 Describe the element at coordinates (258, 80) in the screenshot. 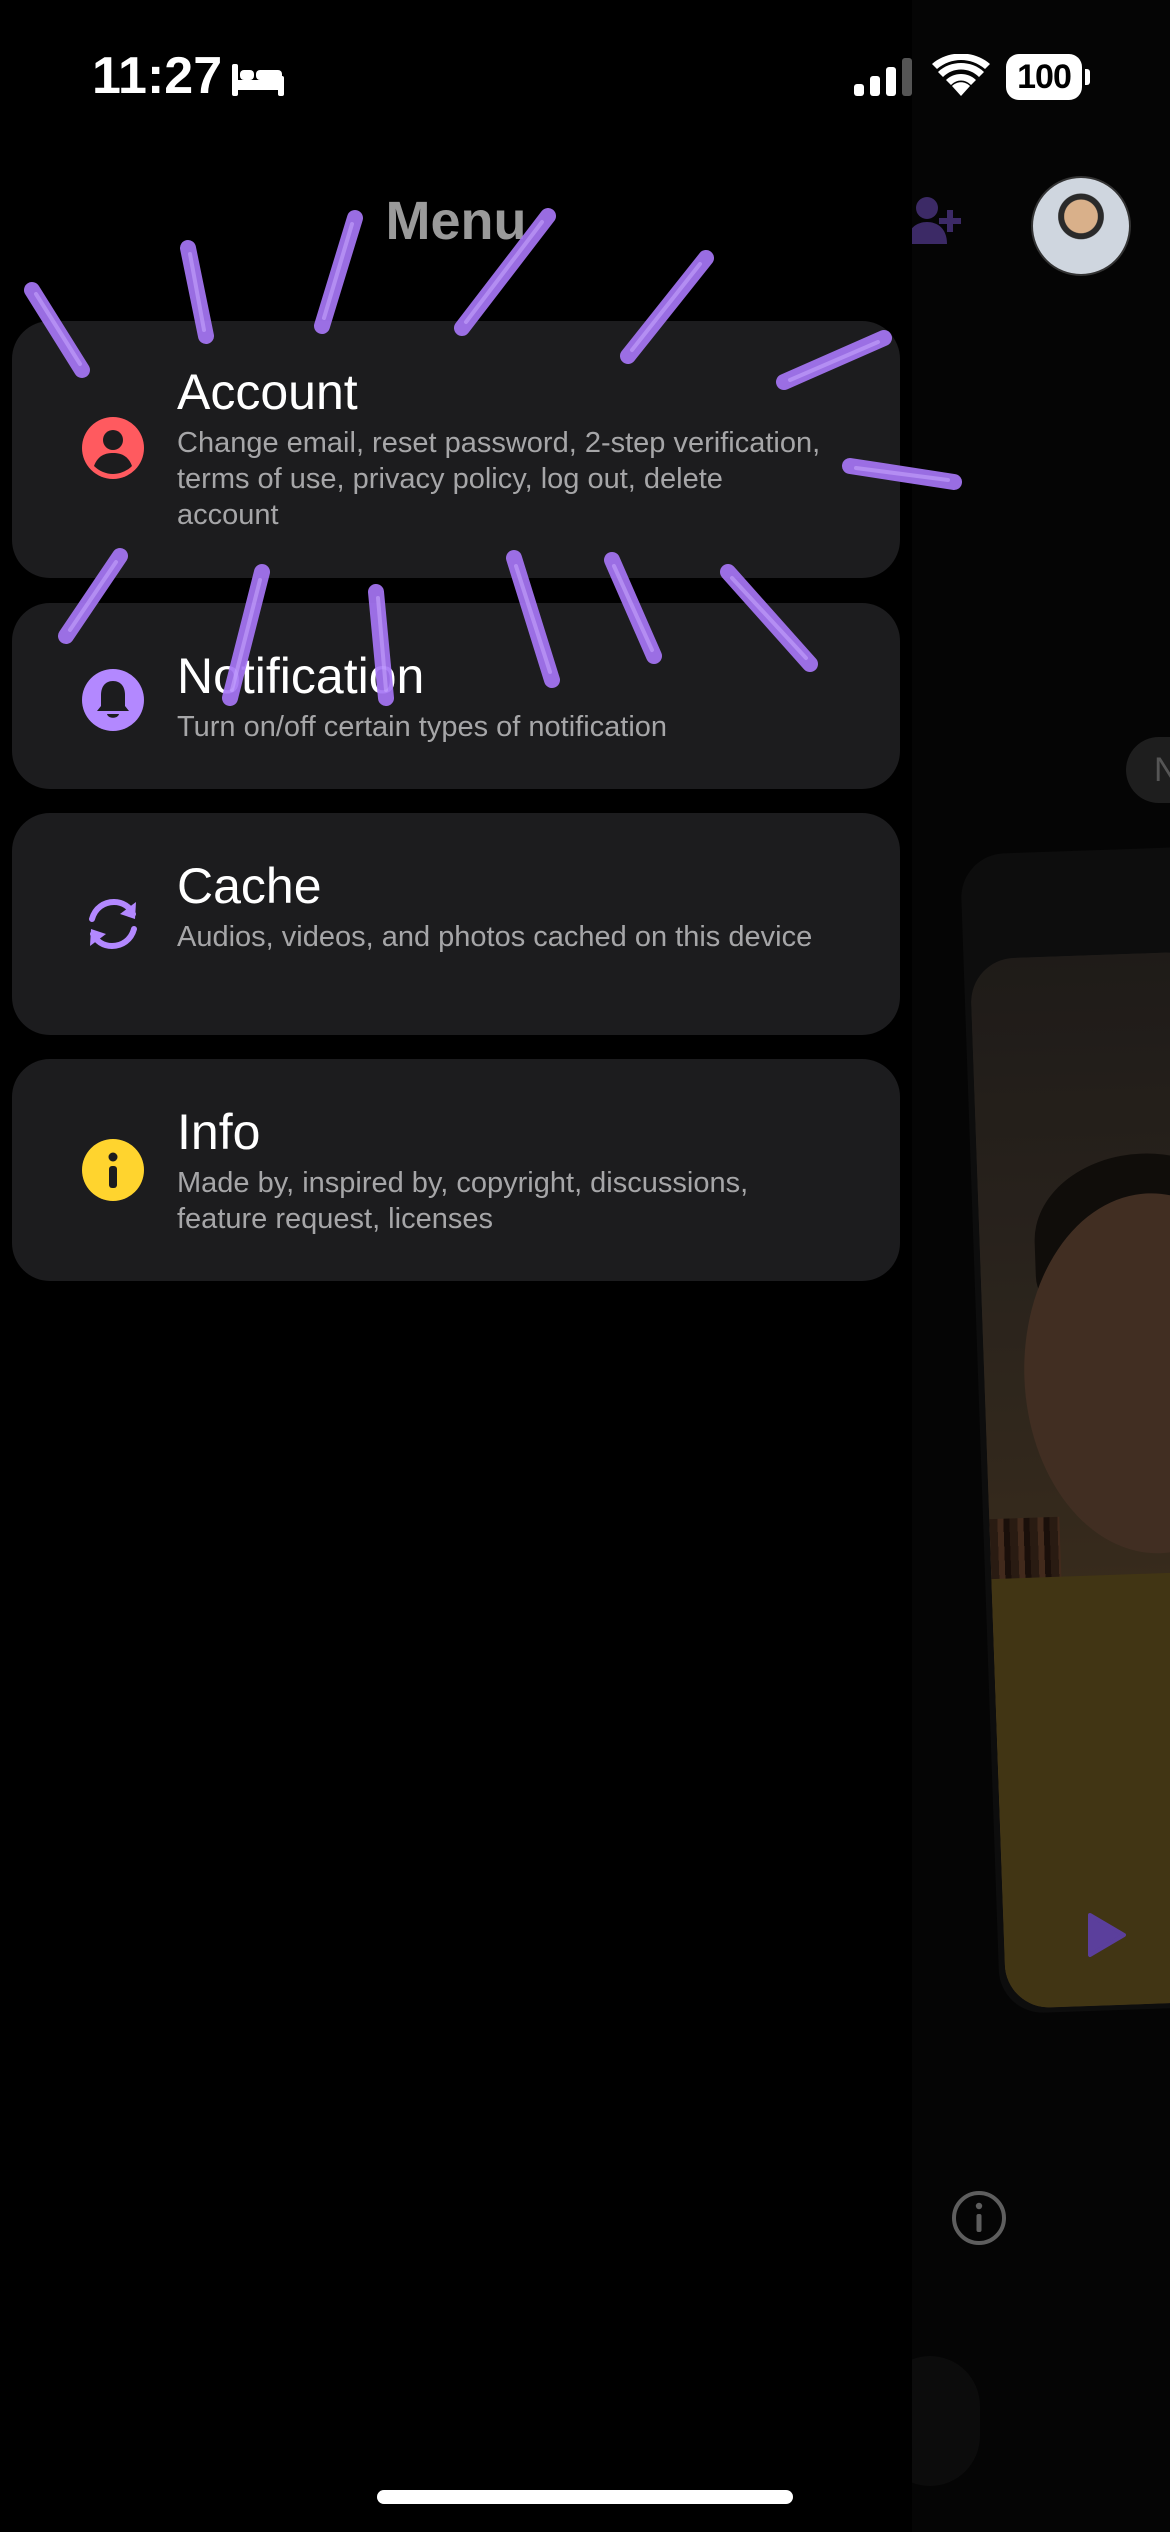

I see `bed-icon` at that location.